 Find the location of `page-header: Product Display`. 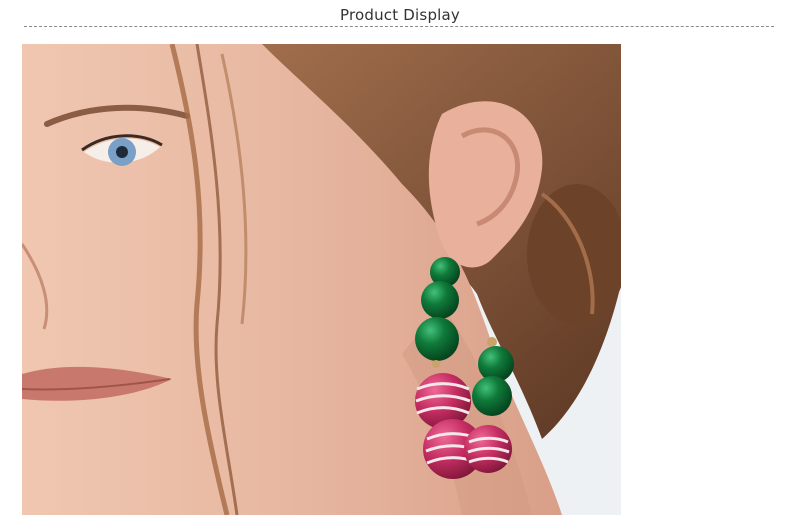

page-header: Product Display is located at coordinates (400, 15).